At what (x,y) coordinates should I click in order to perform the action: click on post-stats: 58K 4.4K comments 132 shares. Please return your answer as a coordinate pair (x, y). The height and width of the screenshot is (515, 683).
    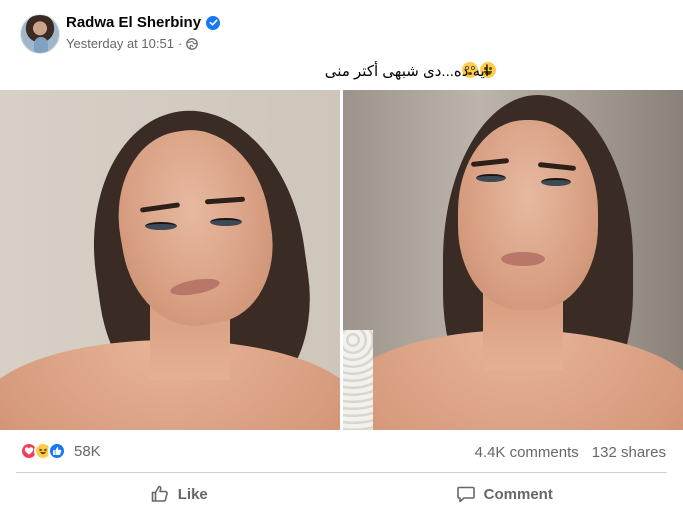
    Looking at the image, I should click on (341, 451).